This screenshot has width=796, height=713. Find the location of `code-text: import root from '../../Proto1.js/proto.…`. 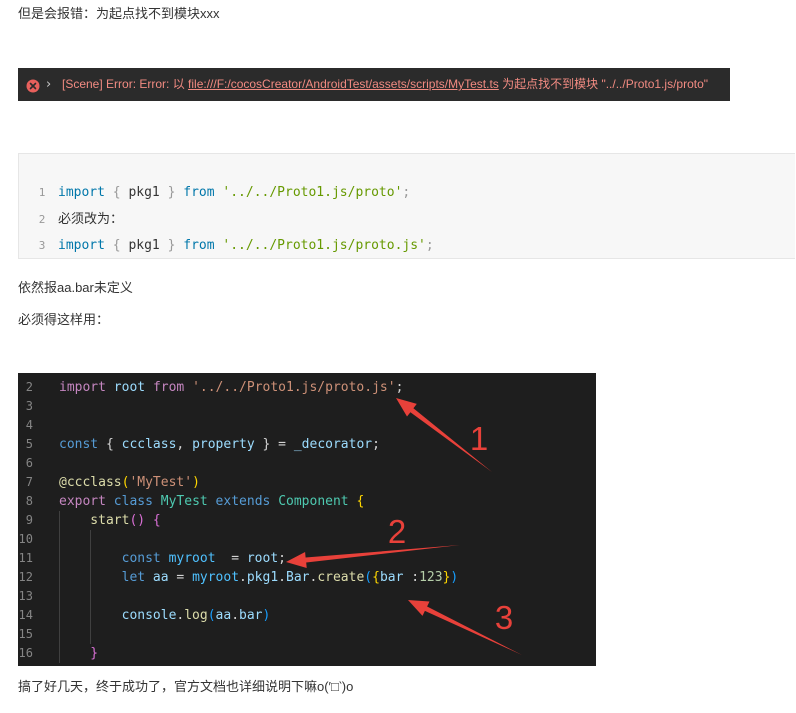

code-text: import root from '../../Proto1.js/proto.… is located at coordinates (231, 387).